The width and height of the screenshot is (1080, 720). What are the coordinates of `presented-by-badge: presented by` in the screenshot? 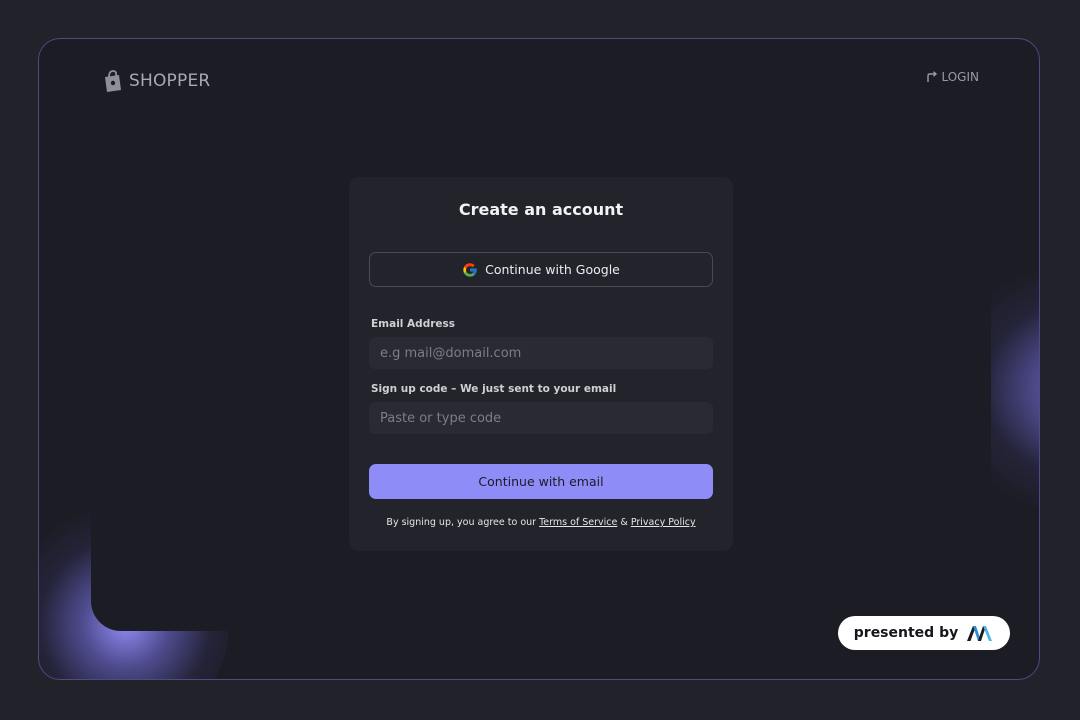 It's located at (924, 633).